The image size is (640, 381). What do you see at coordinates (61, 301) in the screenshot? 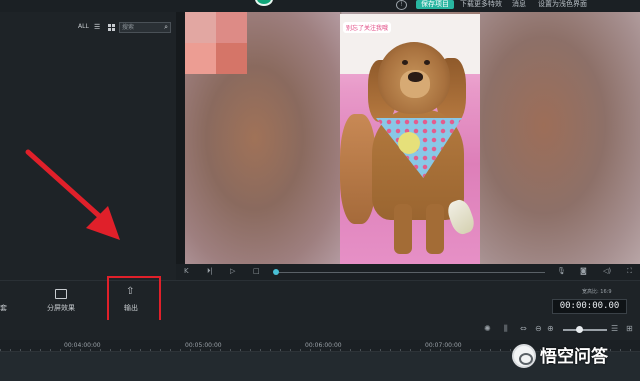
I see `split-screen-tool: 分屏效果` at bounding box center [61, 301].